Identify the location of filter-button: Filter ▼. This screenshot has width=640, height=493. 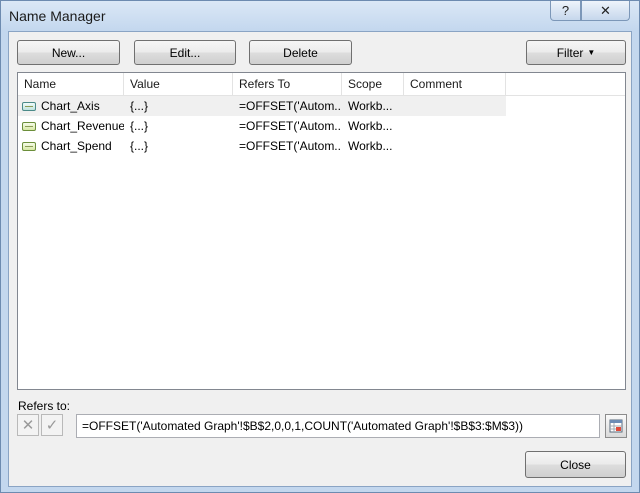
(576, 52).